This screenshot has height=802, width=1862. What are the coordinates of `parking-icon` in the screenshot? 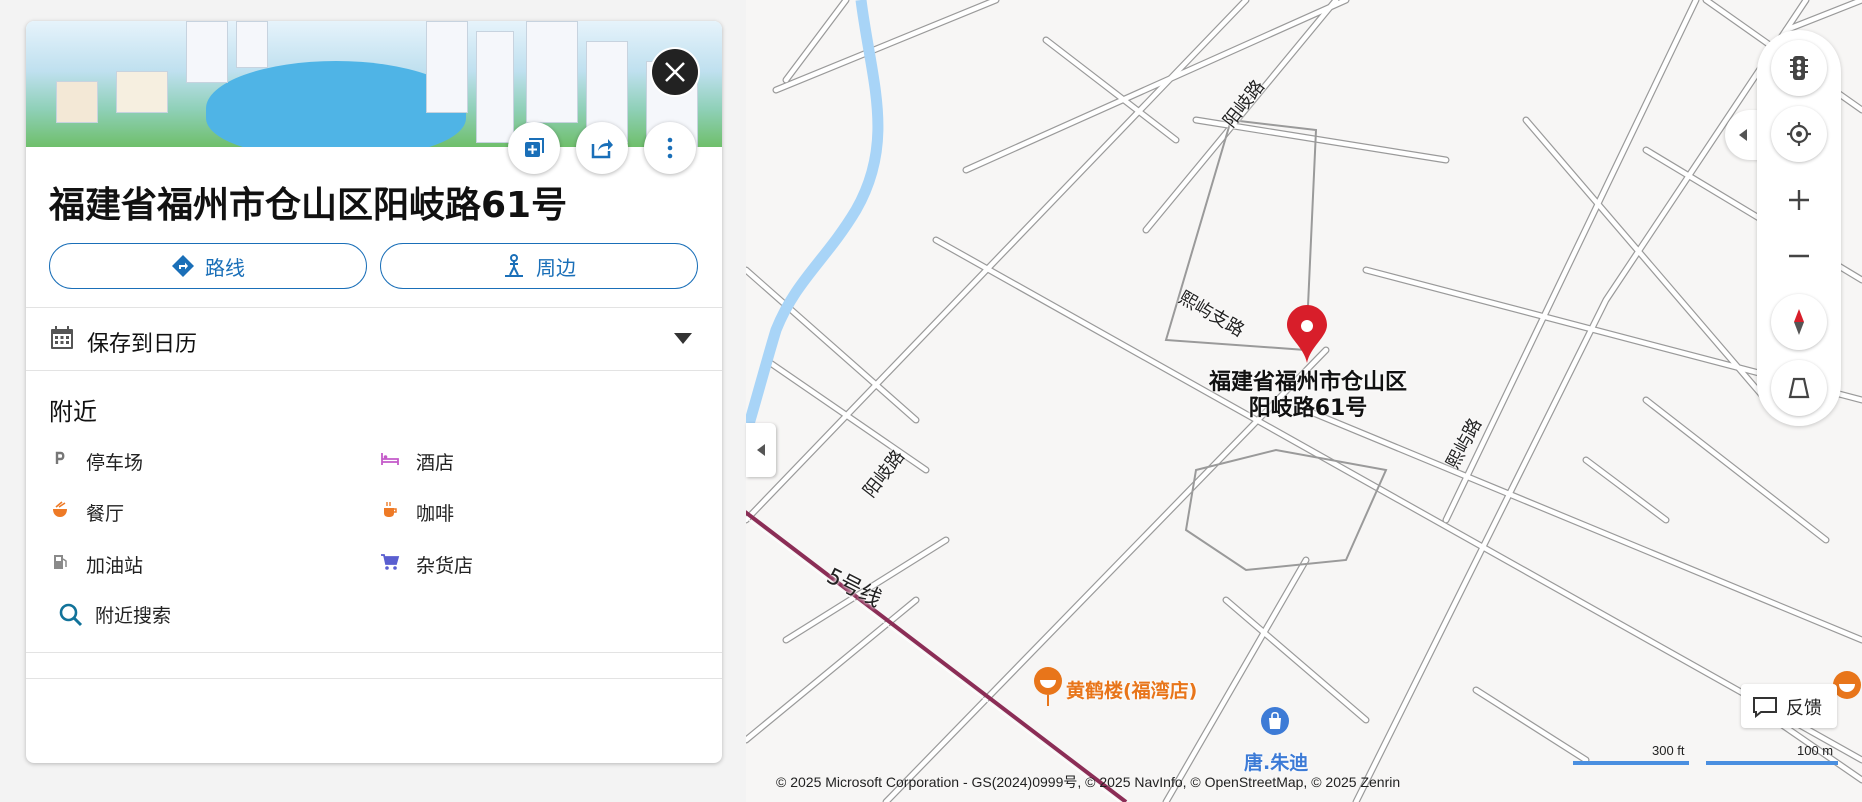 It's located at (60, 457).